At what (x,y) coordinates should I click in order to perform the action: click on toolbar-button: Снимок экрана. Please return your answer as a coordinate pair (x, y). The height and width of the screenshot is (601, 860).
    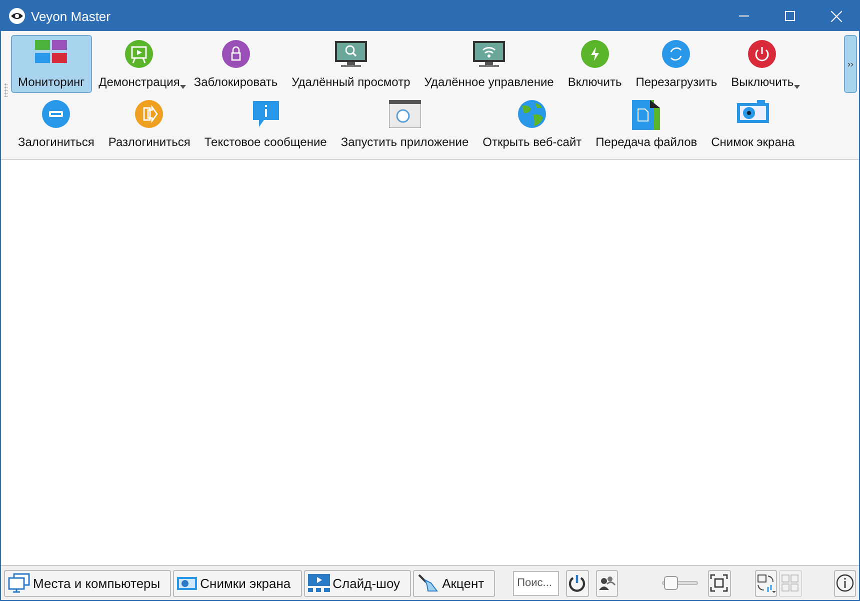
    Looking at the image, I should click on (753, 124).